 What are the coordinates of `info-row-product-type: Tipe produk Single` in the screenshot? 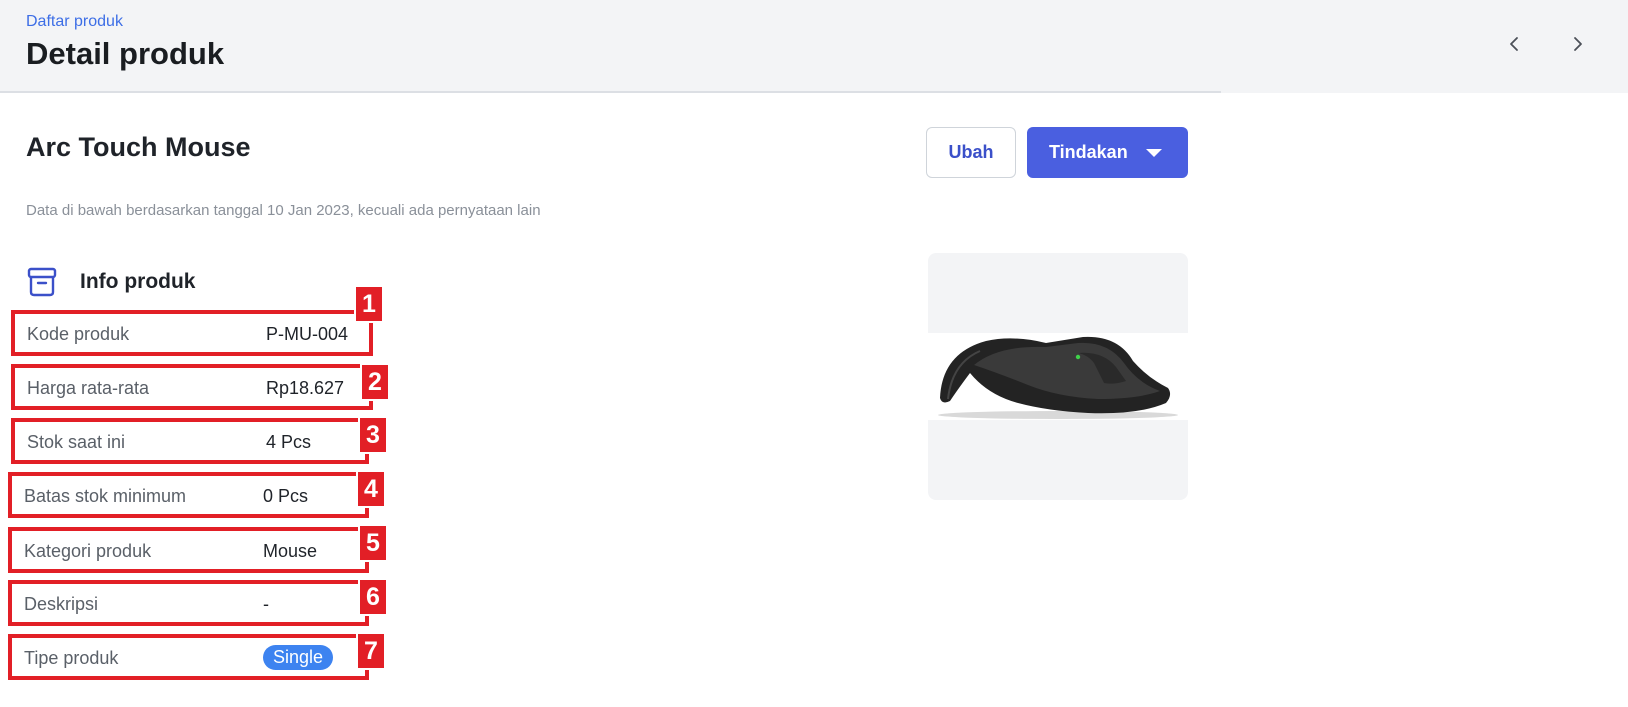 It's located at (188, 657).